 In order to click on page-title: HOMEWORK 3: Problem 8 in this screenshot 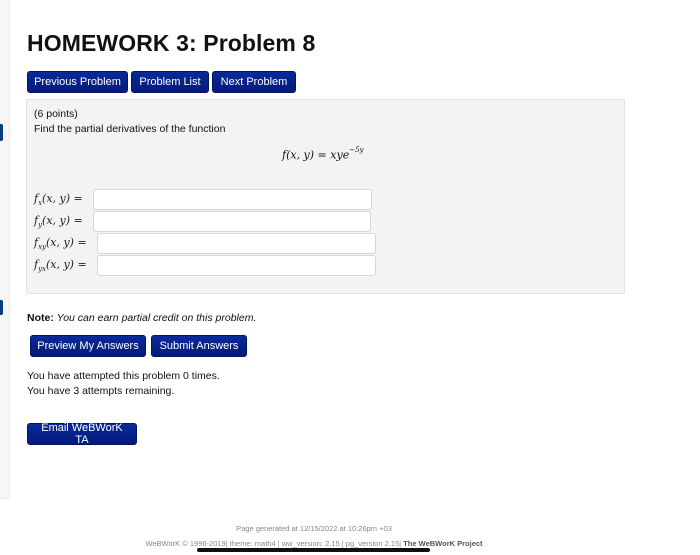, I will do `click(171, 43)`.